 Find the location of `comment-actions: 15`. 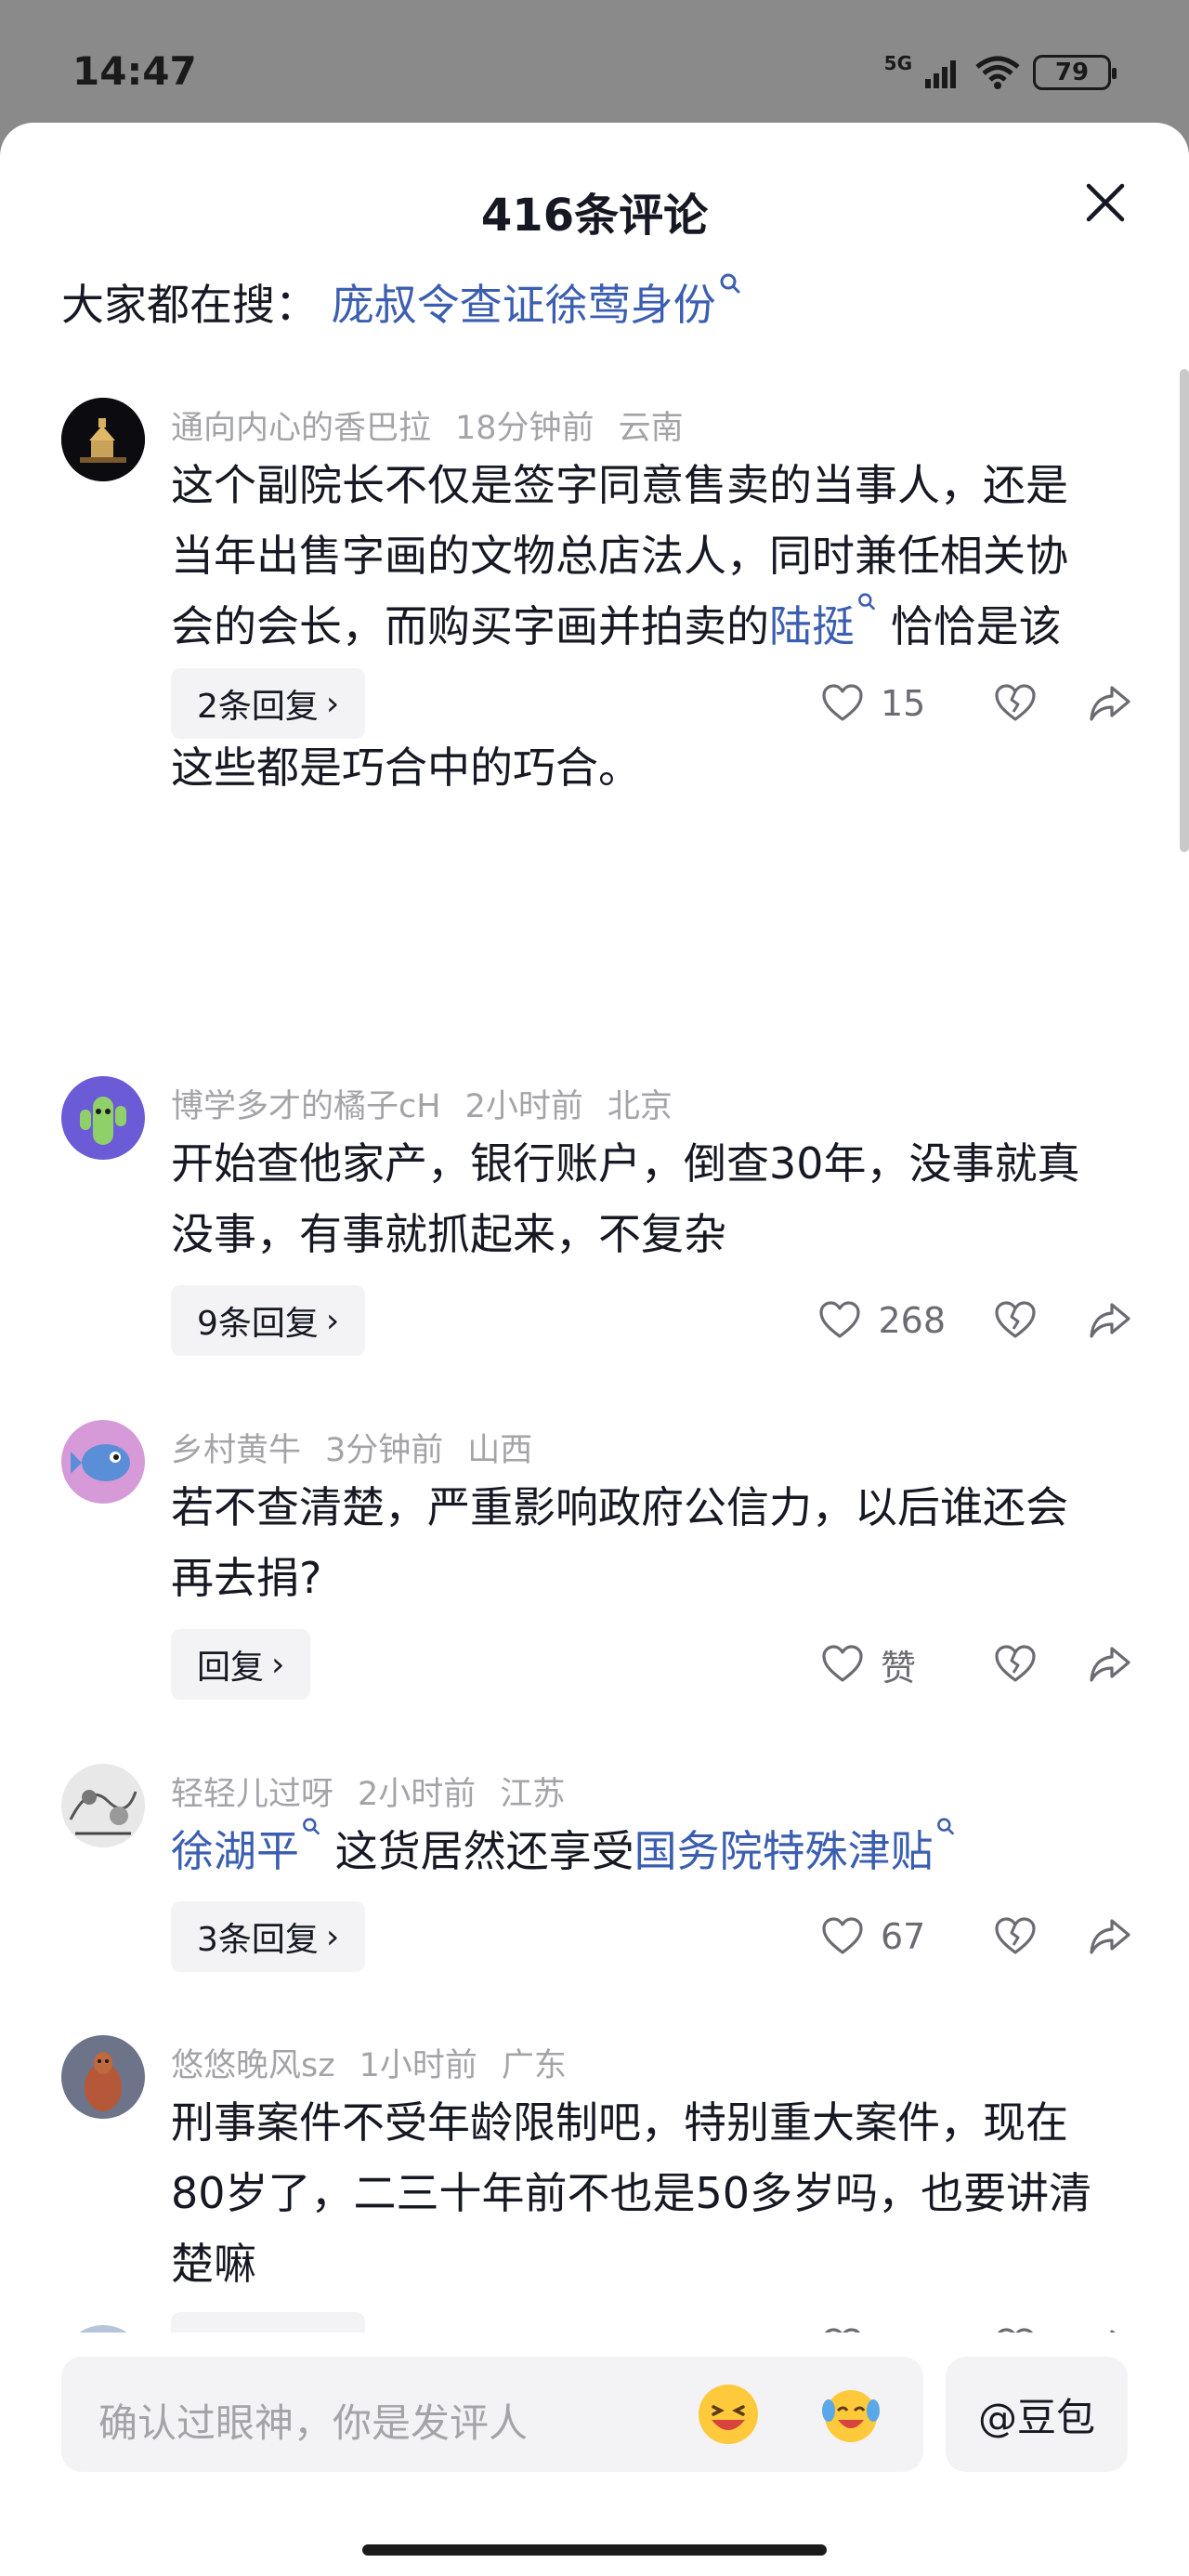

comment-actions: 15 is located at coordinates (976, 703).